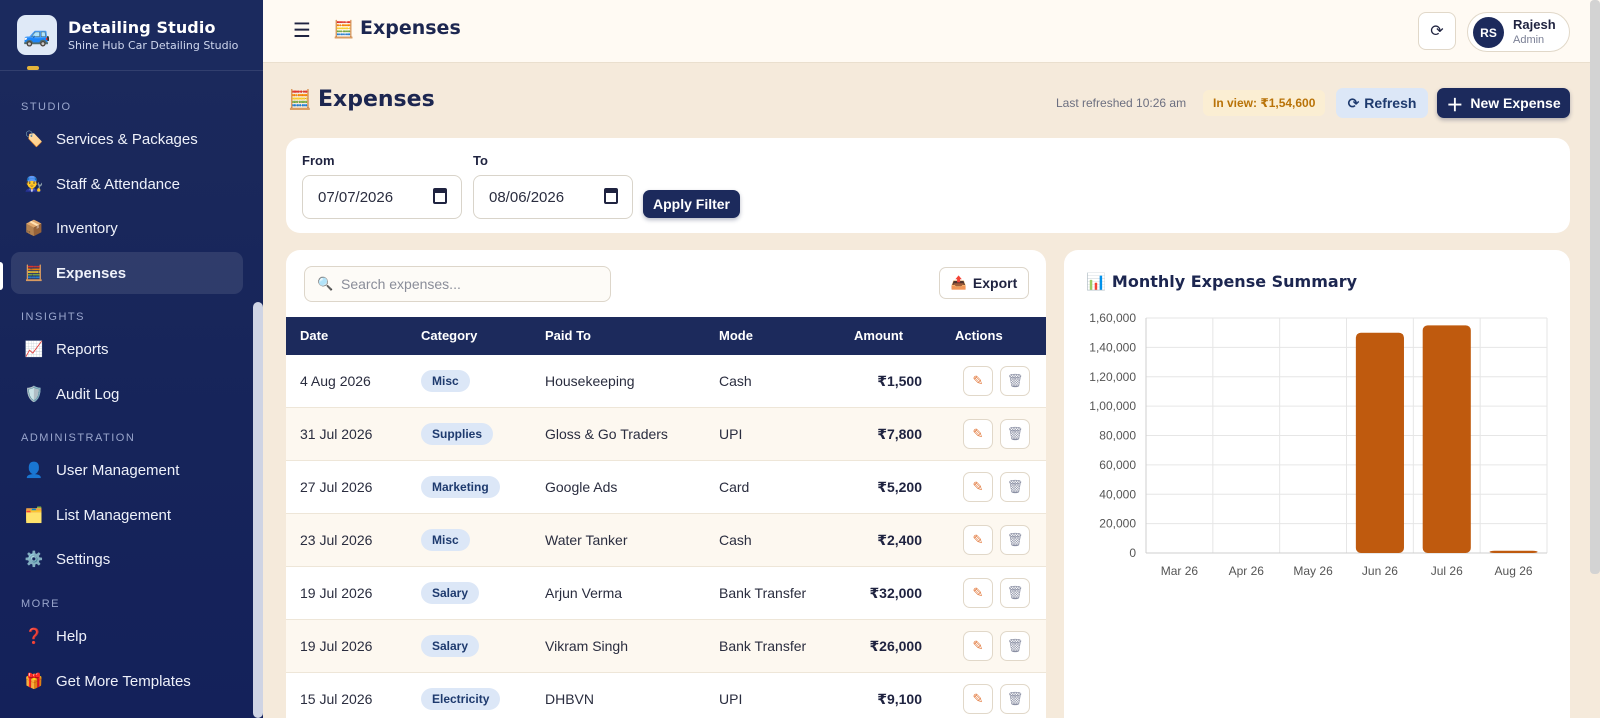 This screenshot has height=718, width=1600. What do you see at coordinates (1534, 24) in the screenshot?
I see `user-name: Rajesh` at bounding box center [1534, 24].